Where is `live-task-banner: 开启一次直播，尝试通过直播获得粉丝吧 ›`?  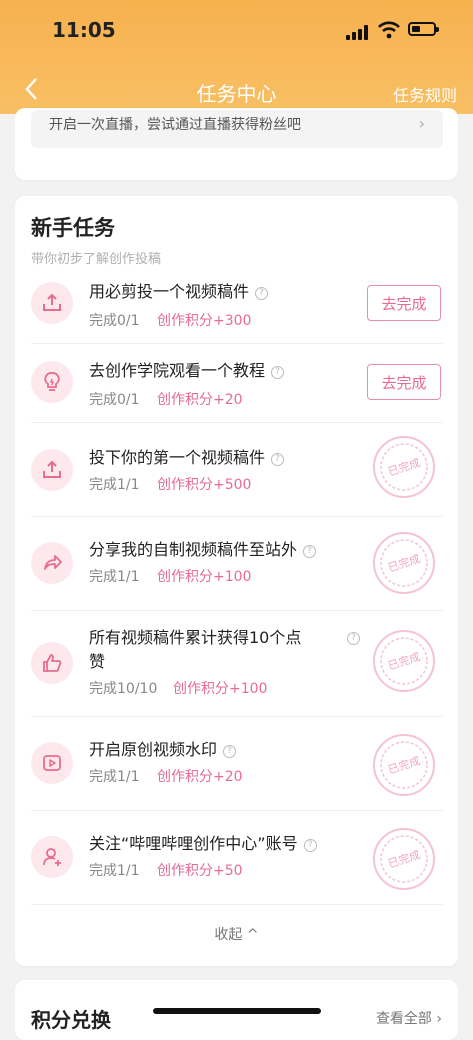
live-task-banner: 开启一次直播，尝试通过直播获得粉丝吧 › is located at coordinates (237, 129).